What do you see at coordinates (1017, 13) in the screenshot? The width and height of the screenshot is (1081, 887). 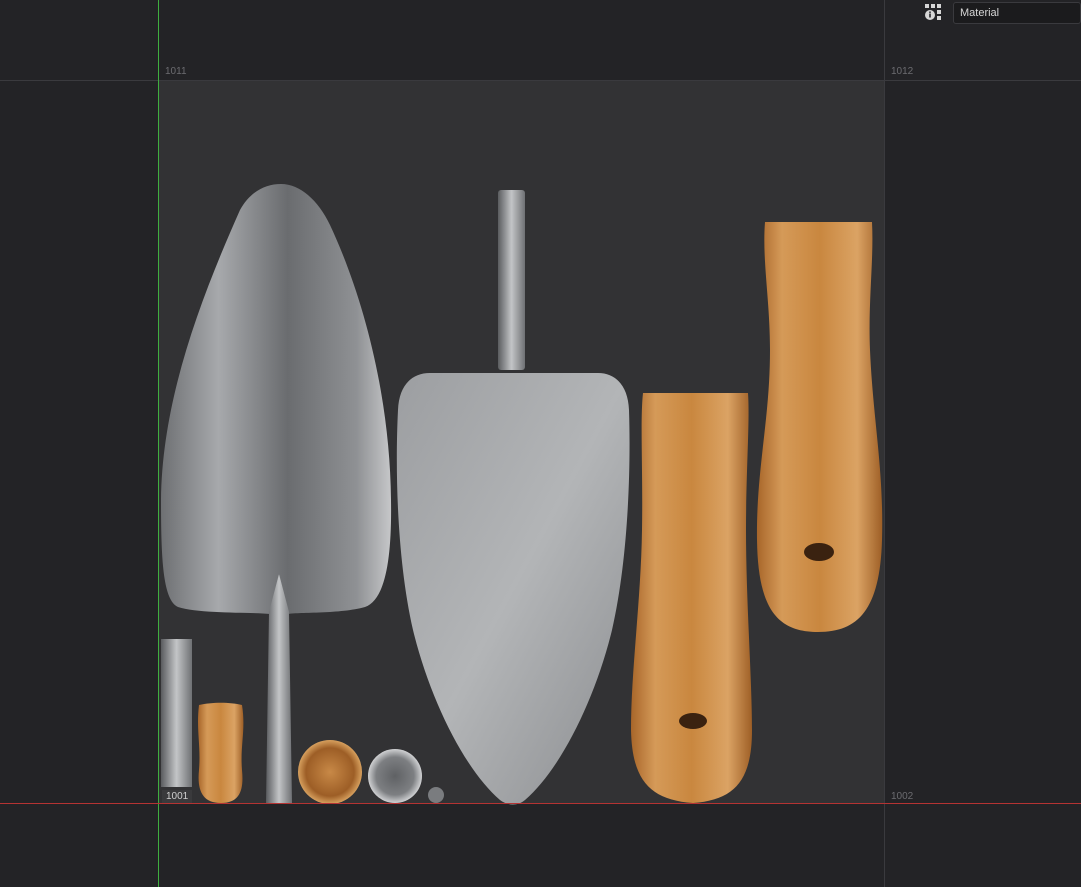 I see `material-dropdown: Material` at bounding box center [1017, 13].